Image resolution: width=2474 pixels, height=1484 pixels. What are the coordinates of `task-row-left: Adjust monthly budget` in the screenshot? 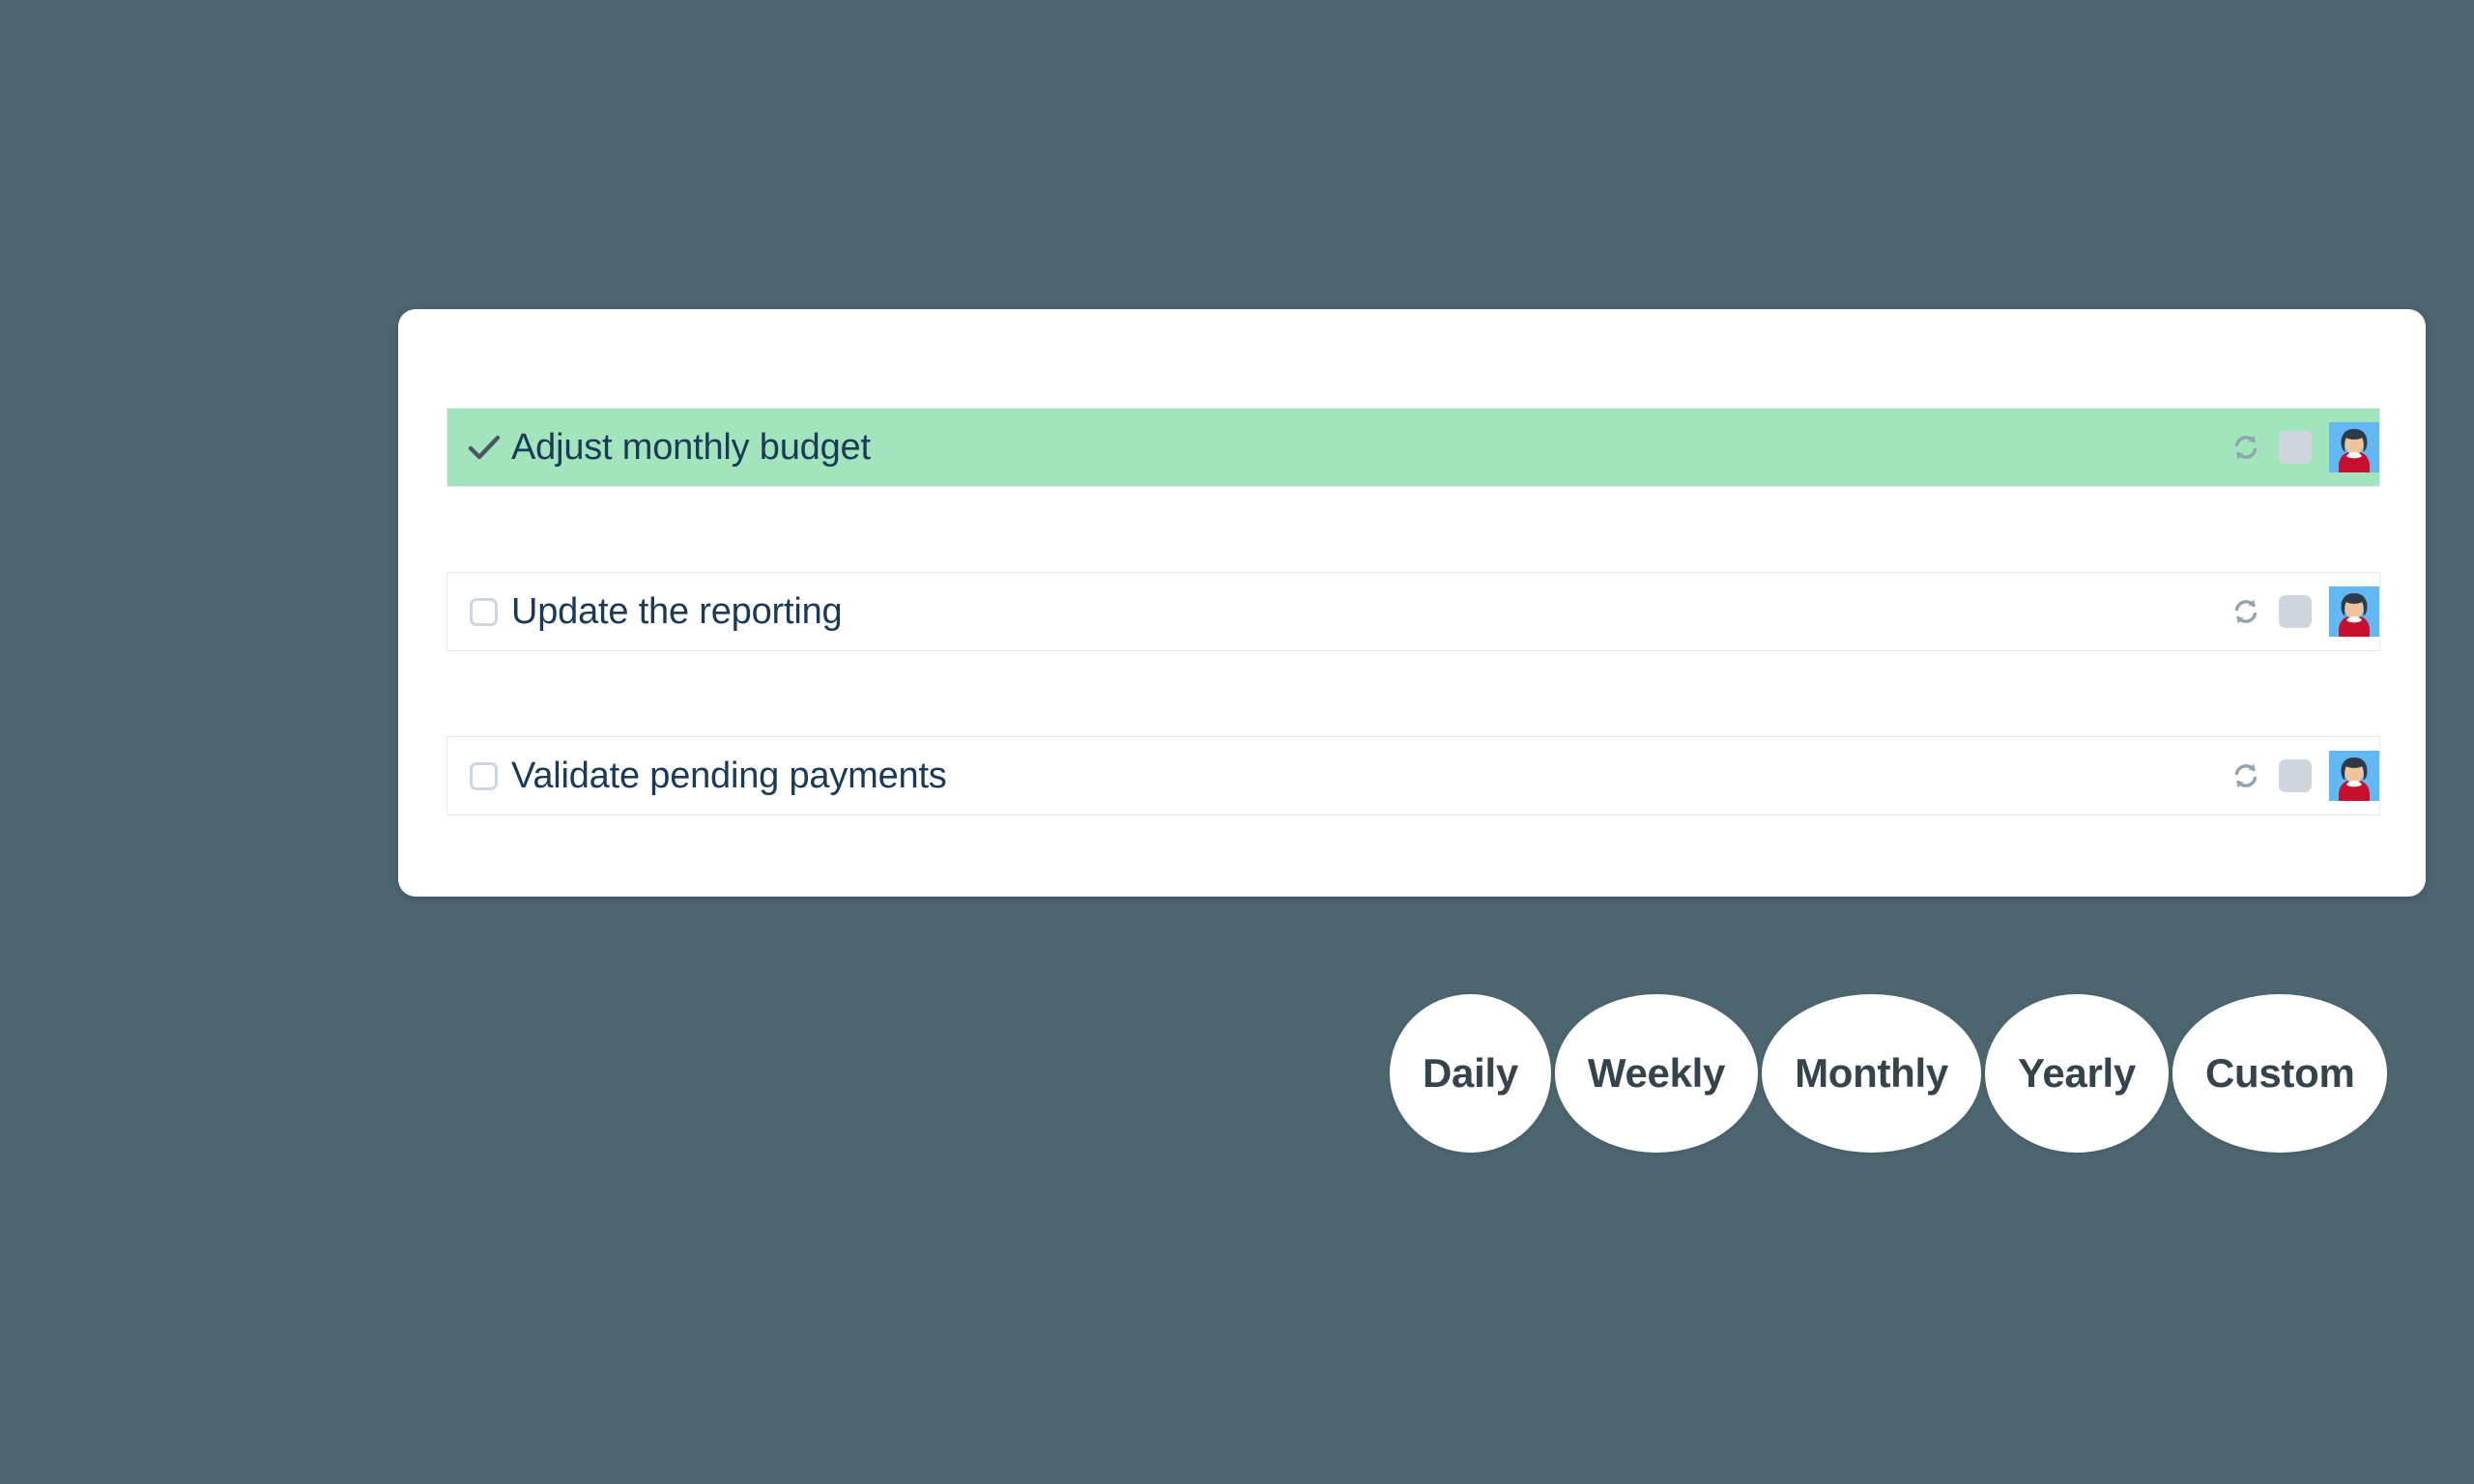 It's located at (1337, 448).